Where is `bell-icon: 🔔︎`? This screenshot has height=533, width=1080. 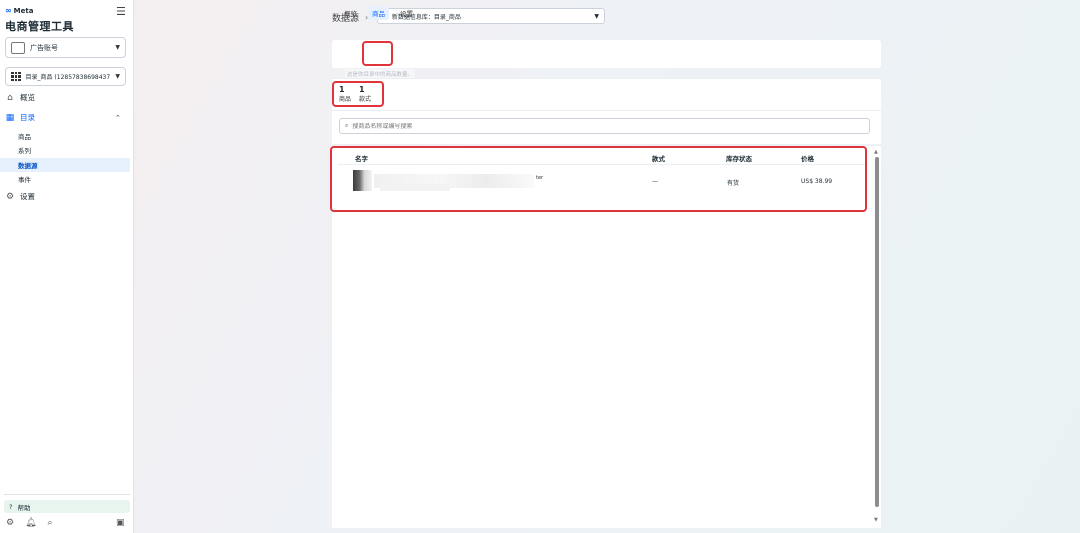 bell-icon: 🔔︎ is located at coordinates (30, 523).